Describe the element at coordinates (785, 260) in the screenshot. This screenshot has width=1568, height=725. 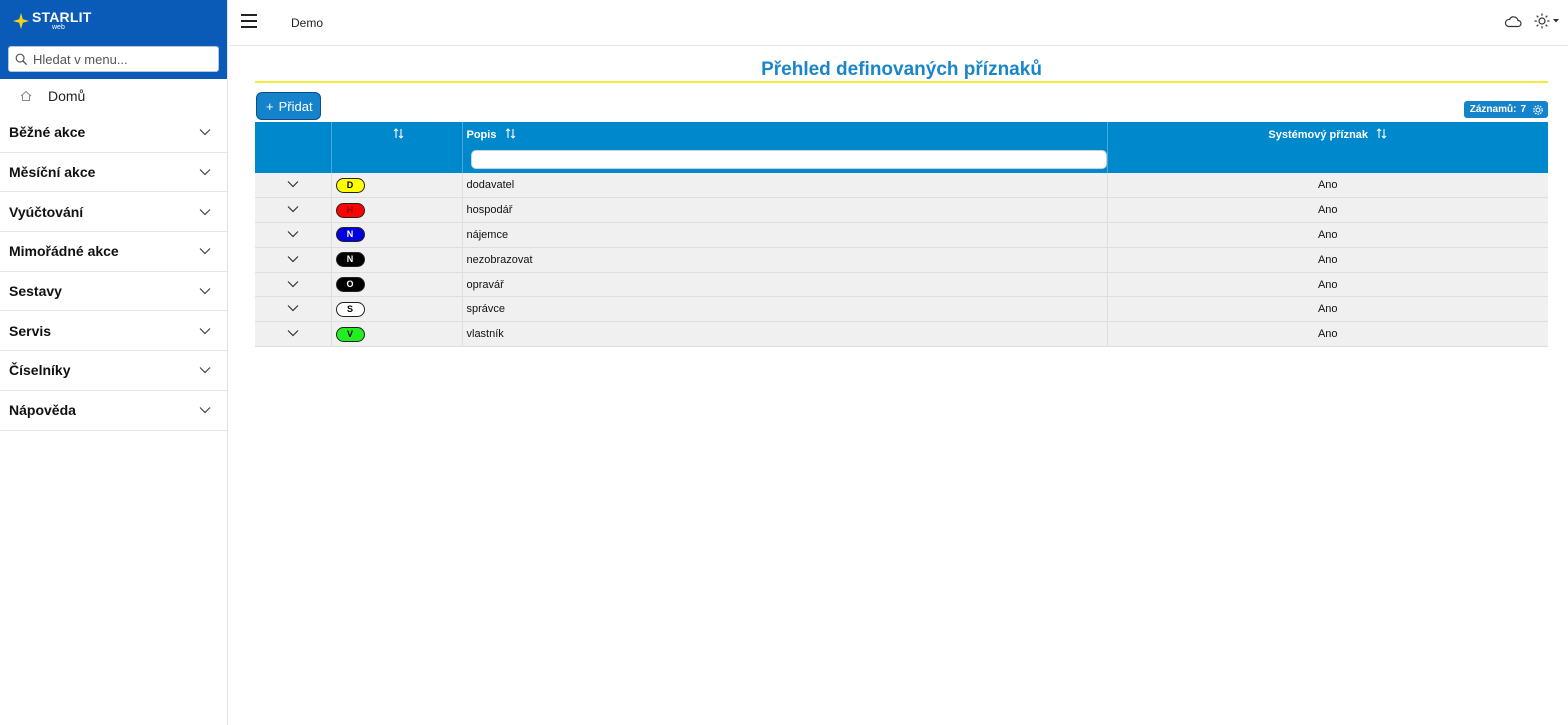
I see `popis-cell: nezobrazovat` at that location.